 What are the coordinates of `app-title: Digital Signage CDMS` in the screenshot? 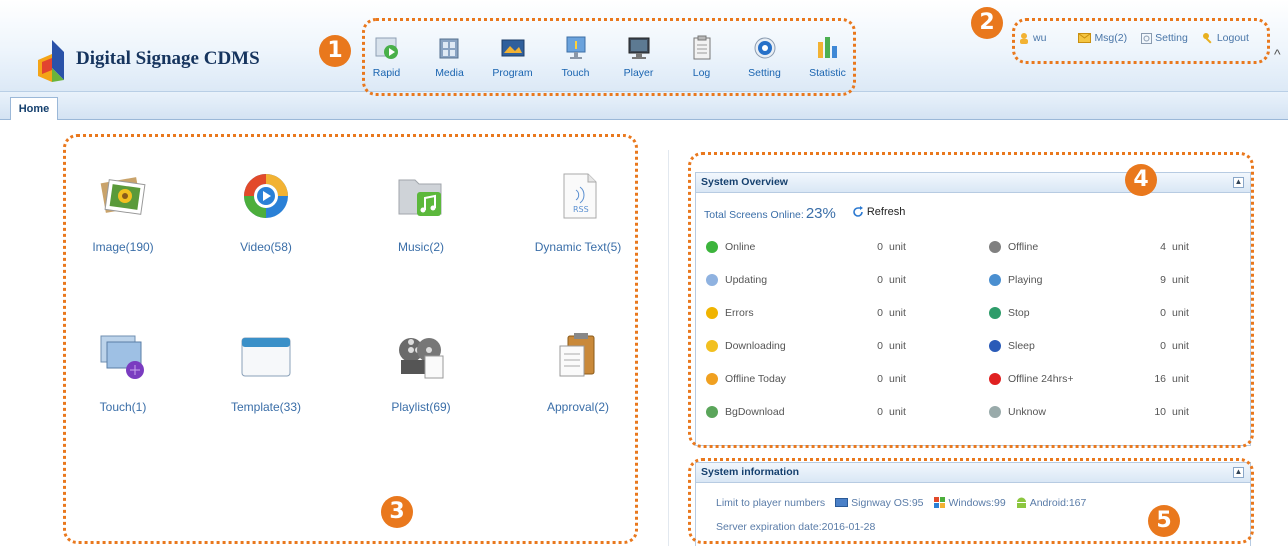 It's located at (168, 58).